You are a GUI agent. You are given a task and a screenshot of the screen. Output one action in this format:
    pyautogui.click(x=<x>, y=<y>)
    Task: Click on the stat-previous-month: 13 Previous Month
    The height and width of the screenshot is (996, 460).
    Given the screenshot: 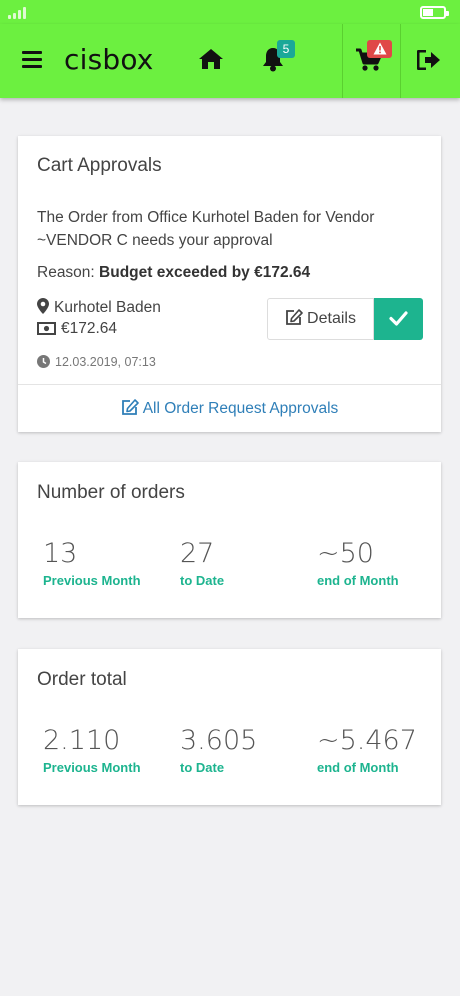 What is the action you would take?
    pyautogui.click(x=92, y=563)
    